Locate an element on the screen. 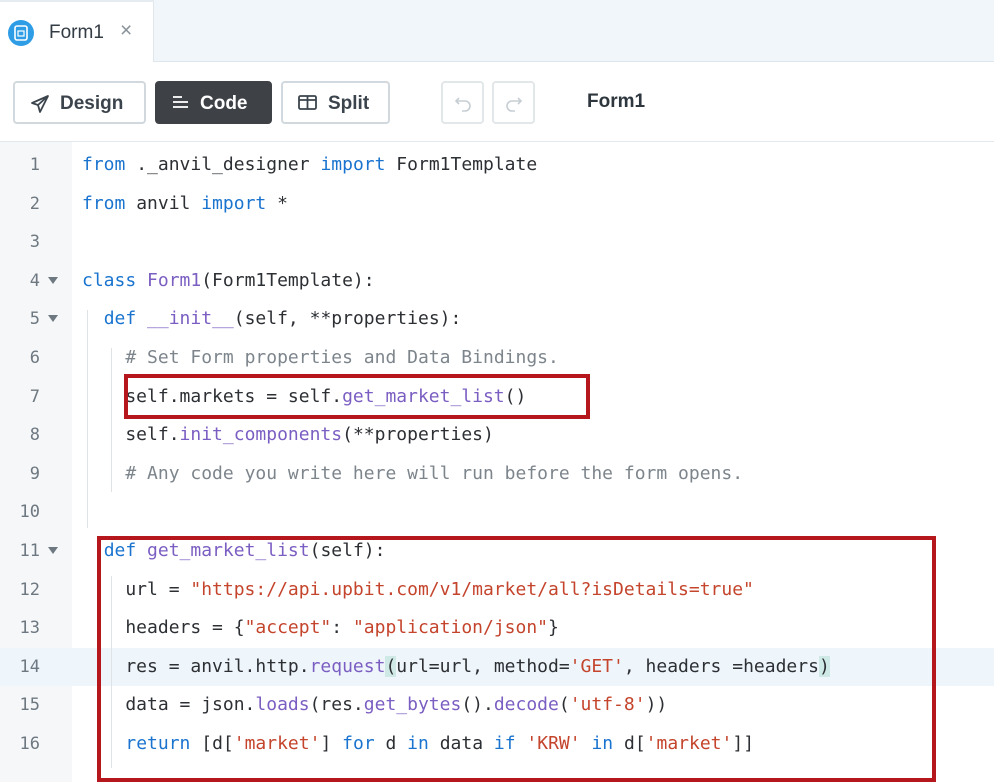 This screenshot has width=994, height=782. editor-toolbar: Design Code Split Form1 is located at coordinates (497, 102).